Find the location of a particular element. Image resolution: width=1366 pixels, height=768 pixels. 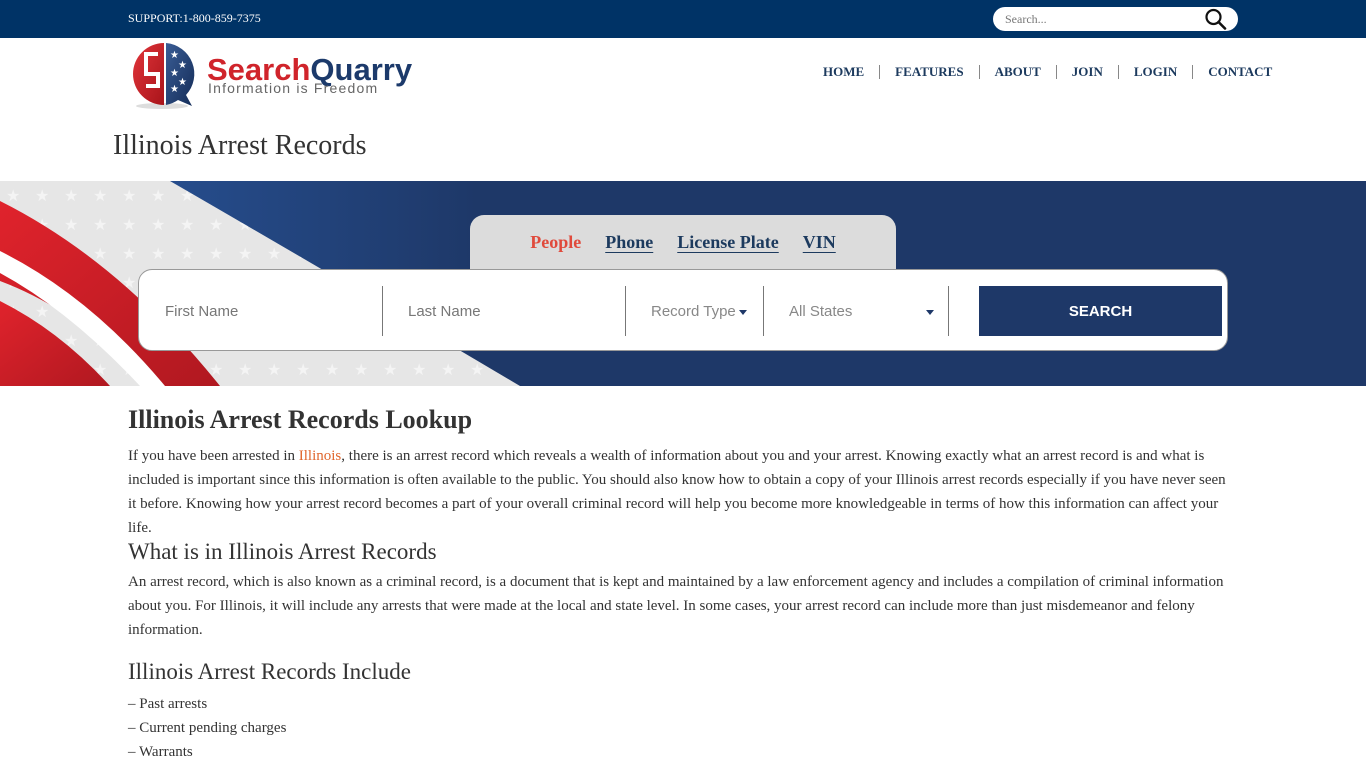

people-search-form: Record Type All States SEARCH is located at coordinates (683, 310).